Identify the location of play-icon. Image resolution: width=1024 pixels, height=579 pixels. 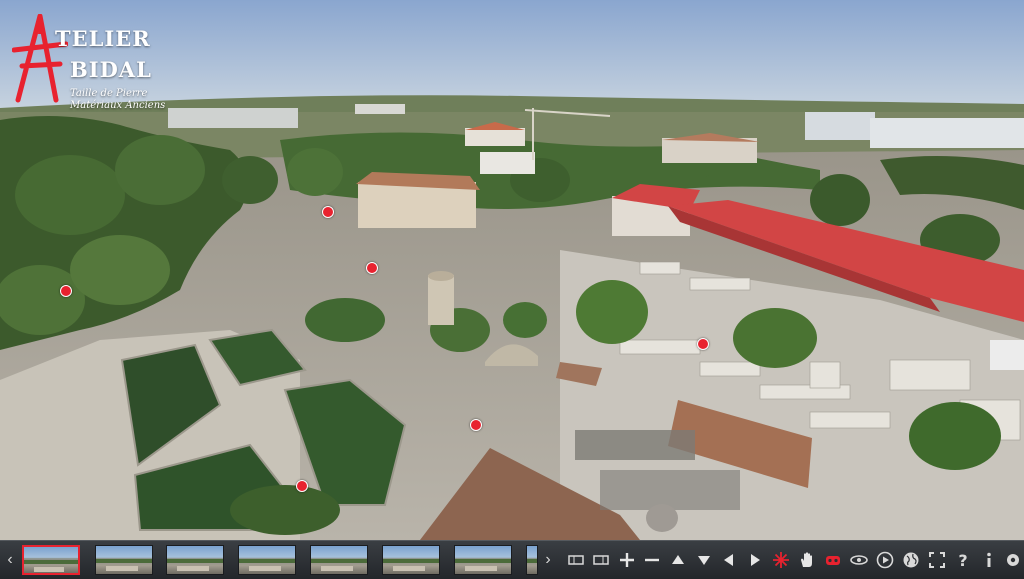
(885, 560).